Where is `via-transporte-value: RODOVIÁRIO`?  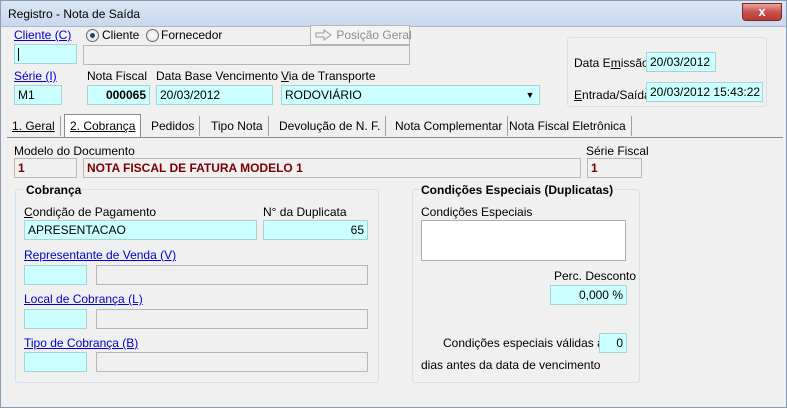 via-transporte-value: RODOVIÁRIO is located at coordinates (323, 95).